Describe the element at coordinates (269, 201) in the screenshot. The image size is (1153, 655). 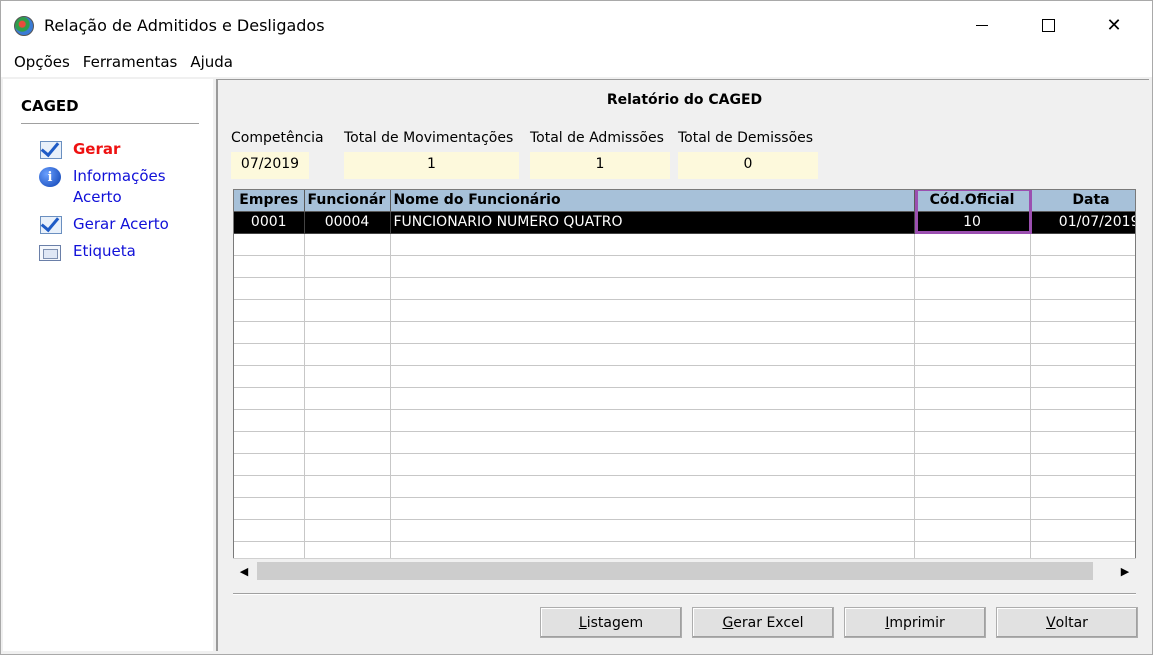
I see `column-header-empresa: Empres` at that location.